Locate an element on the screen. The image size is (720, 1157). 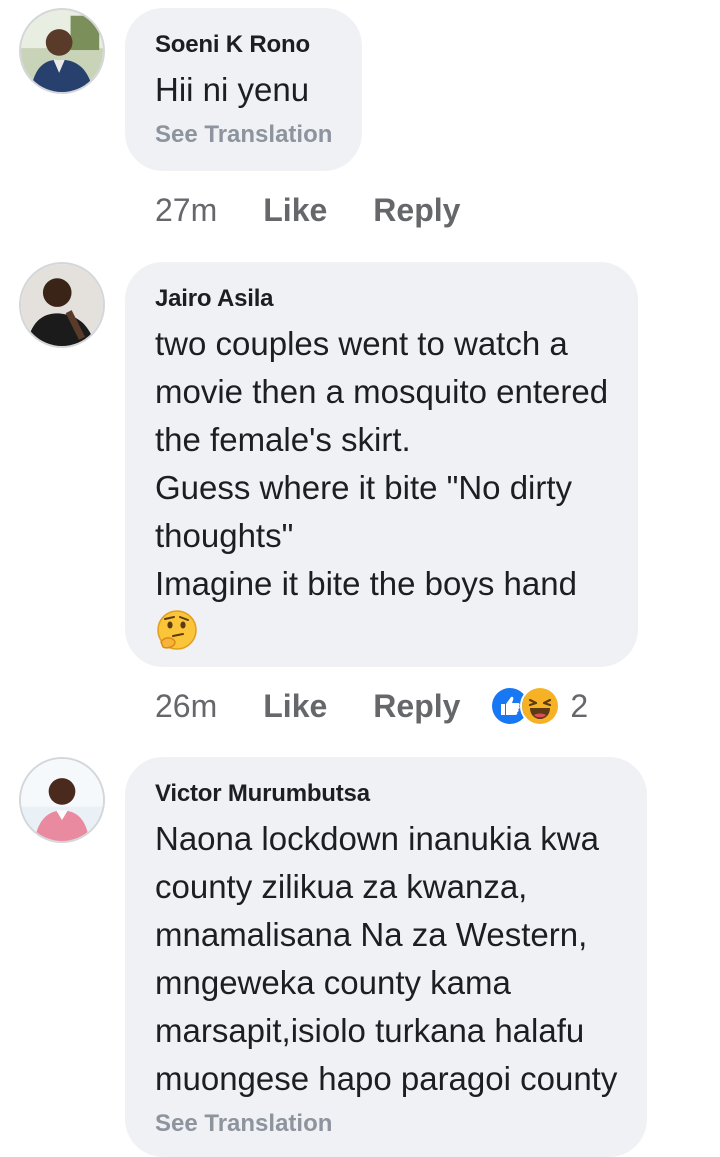
comment-line: Hii ni yenu is located at coordinates (232, 89).